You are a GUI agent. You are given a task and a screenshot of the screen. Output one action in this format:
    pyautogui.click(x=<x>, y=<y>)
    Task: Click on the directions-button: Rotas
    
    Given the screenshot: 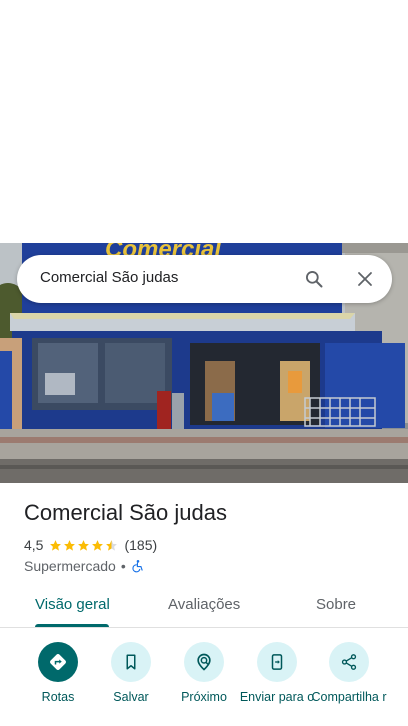 What is the action you would take?
    pyautogui.click(x=58, y=673)
    